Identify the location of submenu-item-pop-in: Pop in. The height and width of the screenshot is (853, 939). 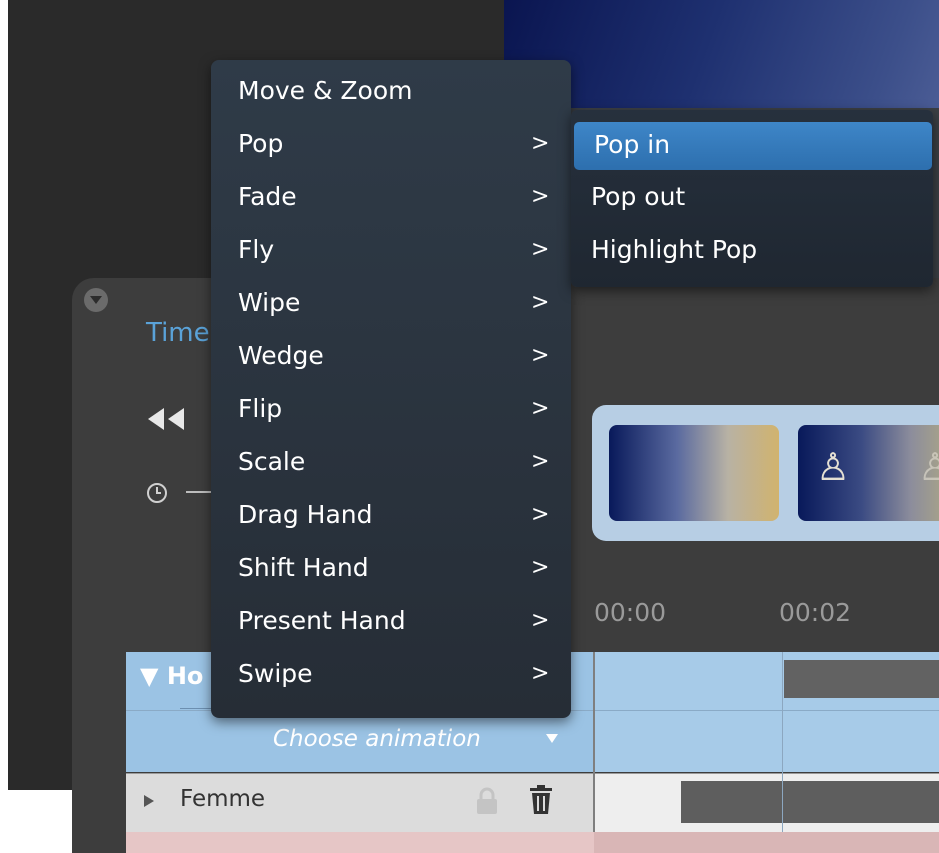
(753, 146).